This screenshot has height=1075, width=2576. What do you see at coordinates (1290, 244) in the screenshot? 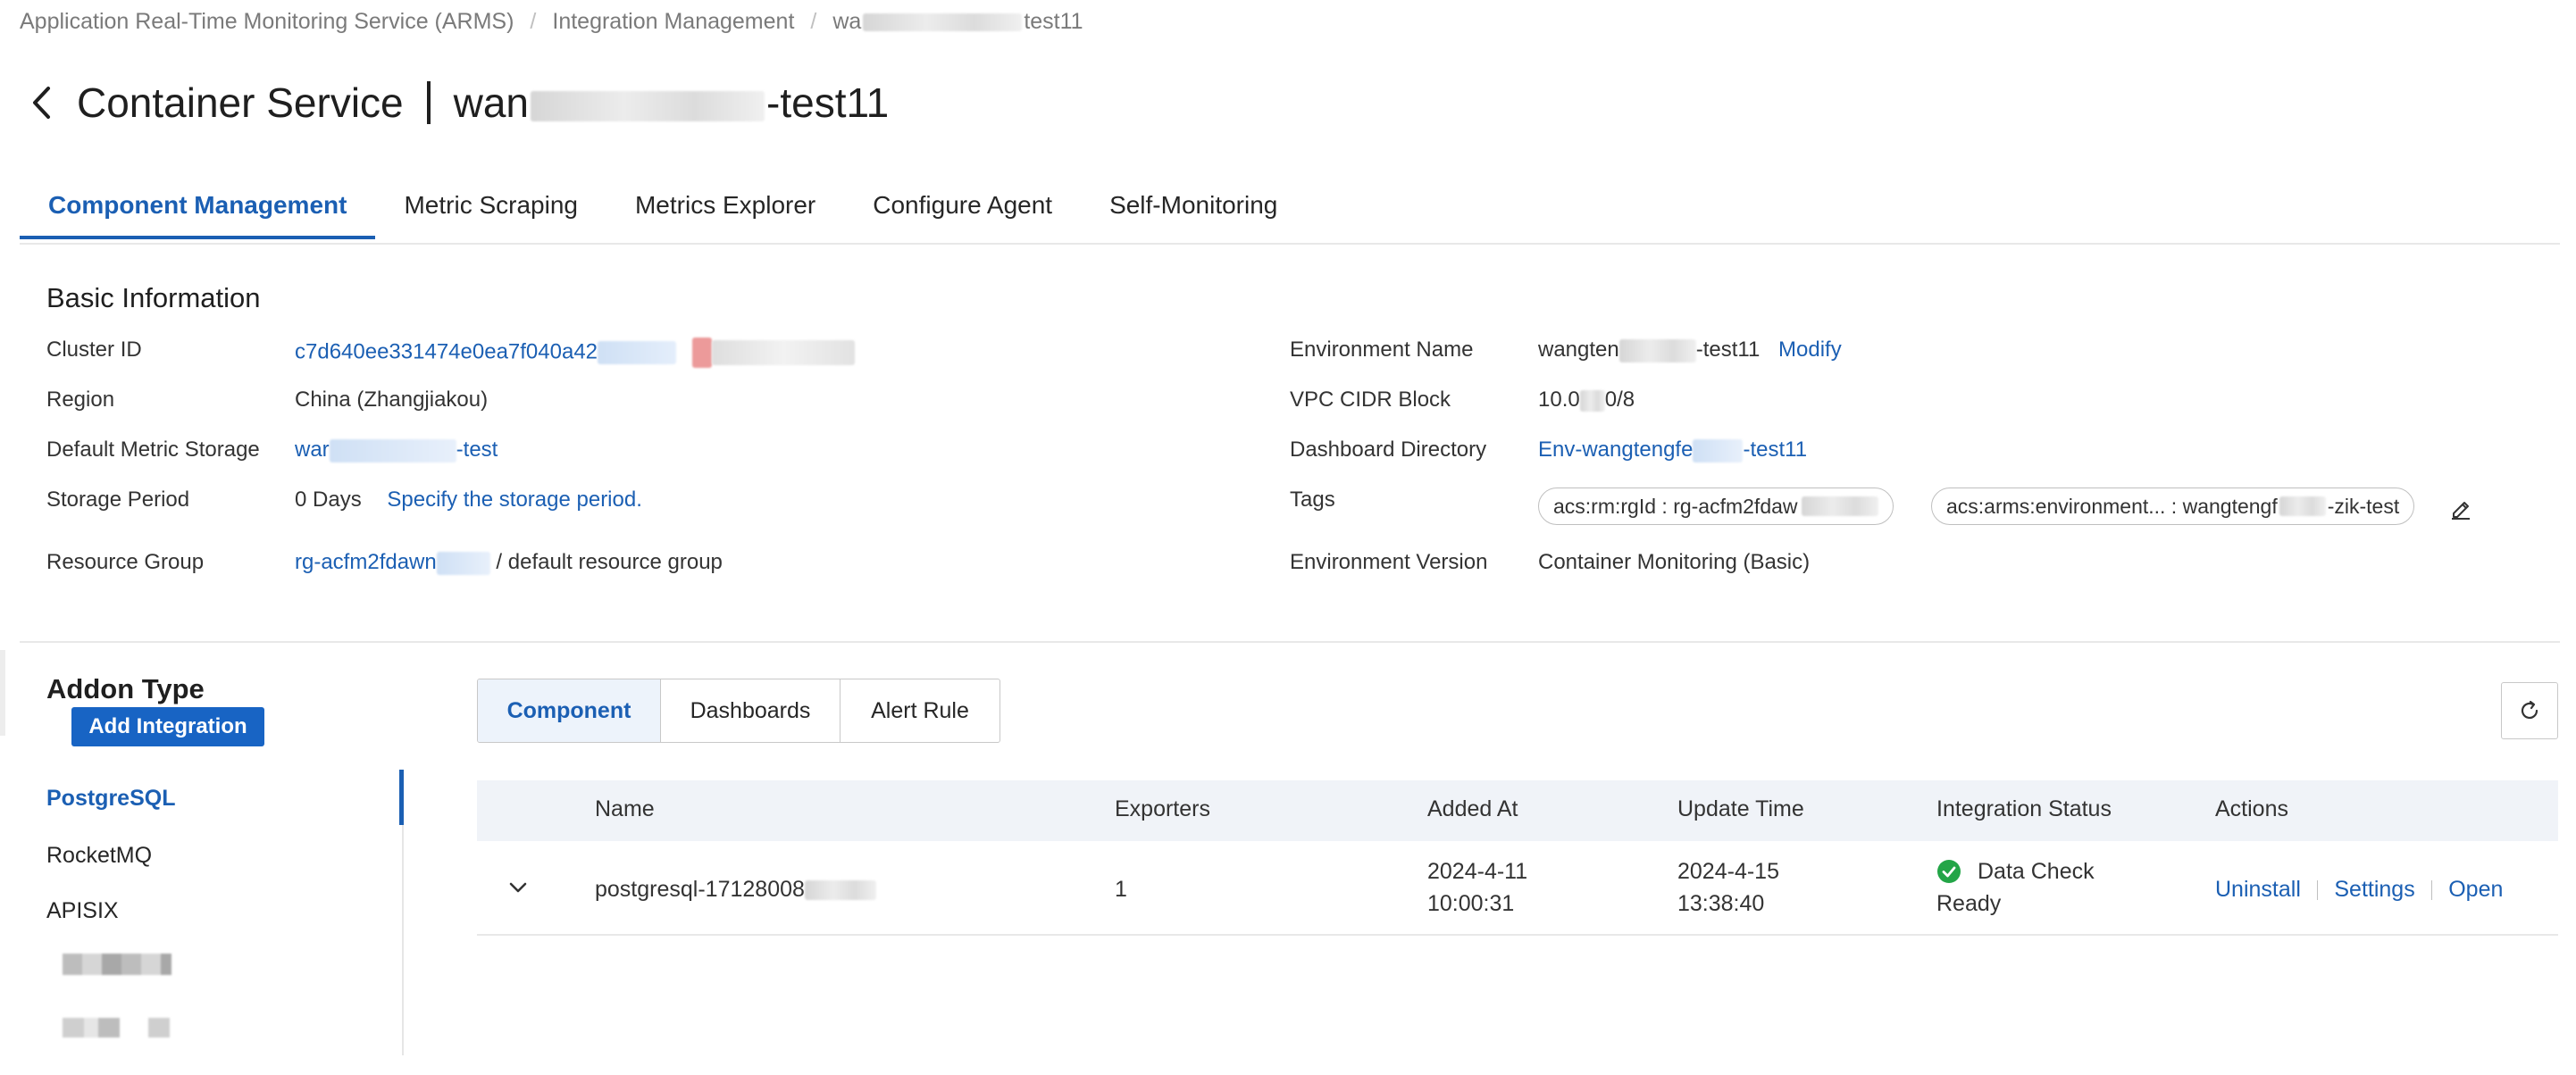
I see `tabs-divider` at bounding box center [1290, 244].